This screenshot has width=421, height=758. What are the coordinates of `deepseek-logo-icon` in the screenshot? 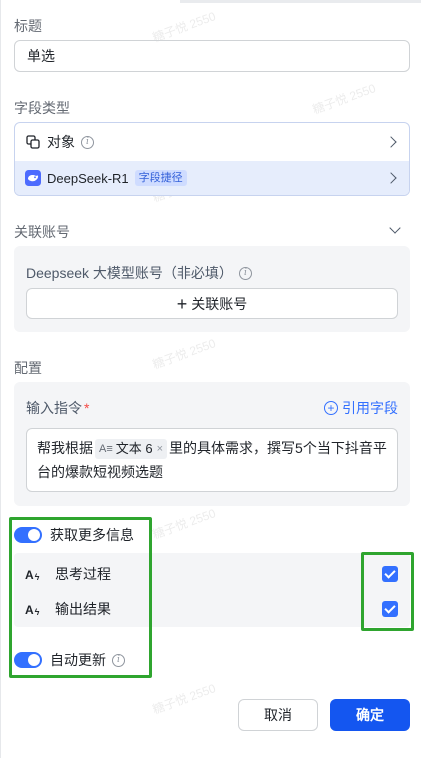 It's located at (33, 178).